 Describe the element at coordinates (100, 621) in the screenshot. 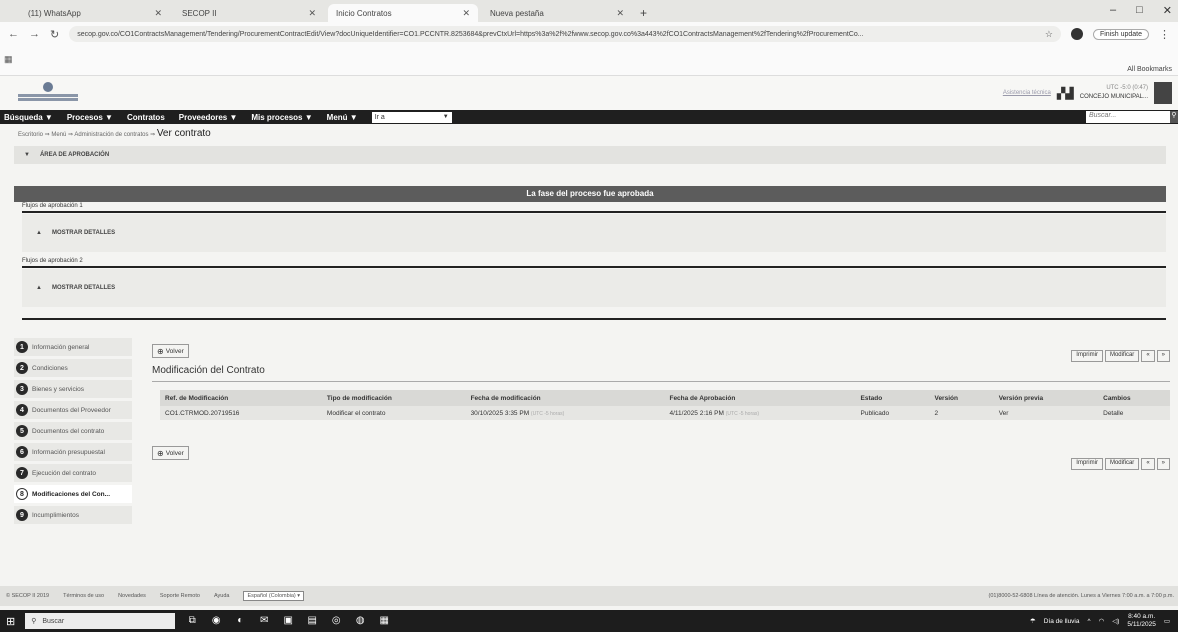

I see `taskbar-search-input: ⚲ Buscar` at that location.